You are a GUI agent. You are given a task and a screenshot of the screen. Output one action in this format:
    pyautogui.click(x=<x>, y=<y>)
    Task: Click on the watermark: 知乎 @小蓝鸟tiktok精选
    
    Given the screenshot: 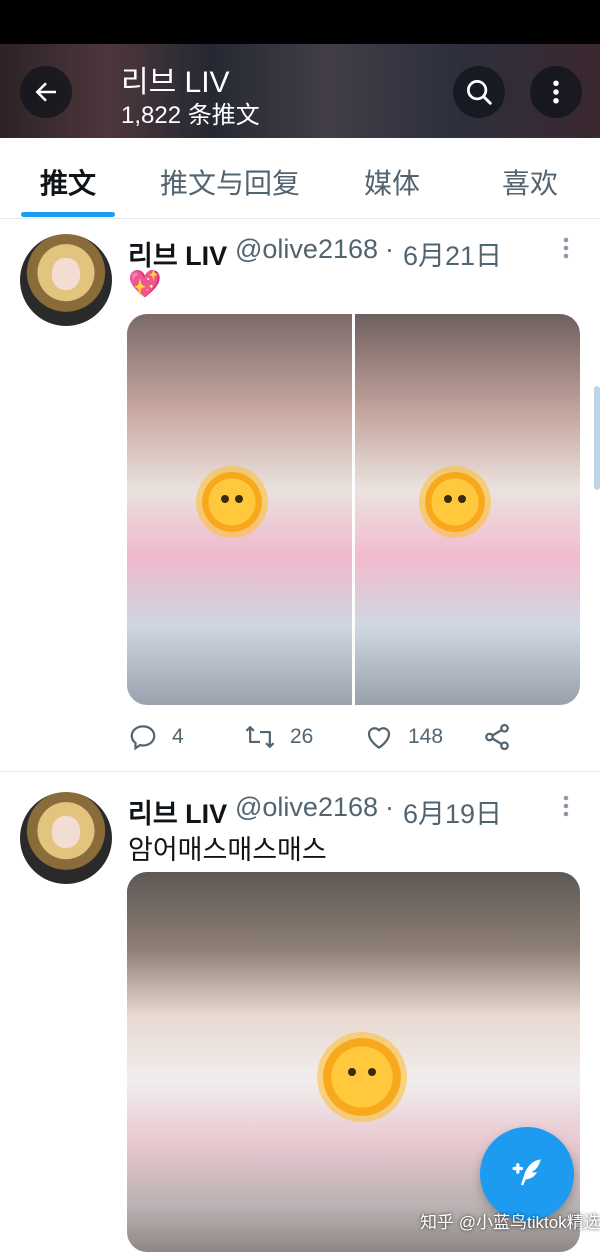 What is the action you would take?
    pyautogui.click(x=510, y=1222)
    